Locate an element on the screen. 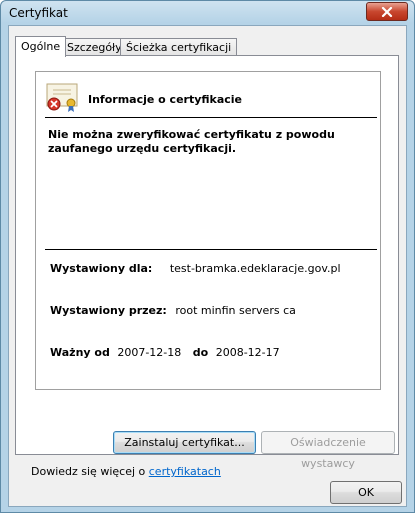 The image size is (415, 513). issued-by-row: Wystawiony przez: root minfin servers ca is located at coordinates (173, 310).